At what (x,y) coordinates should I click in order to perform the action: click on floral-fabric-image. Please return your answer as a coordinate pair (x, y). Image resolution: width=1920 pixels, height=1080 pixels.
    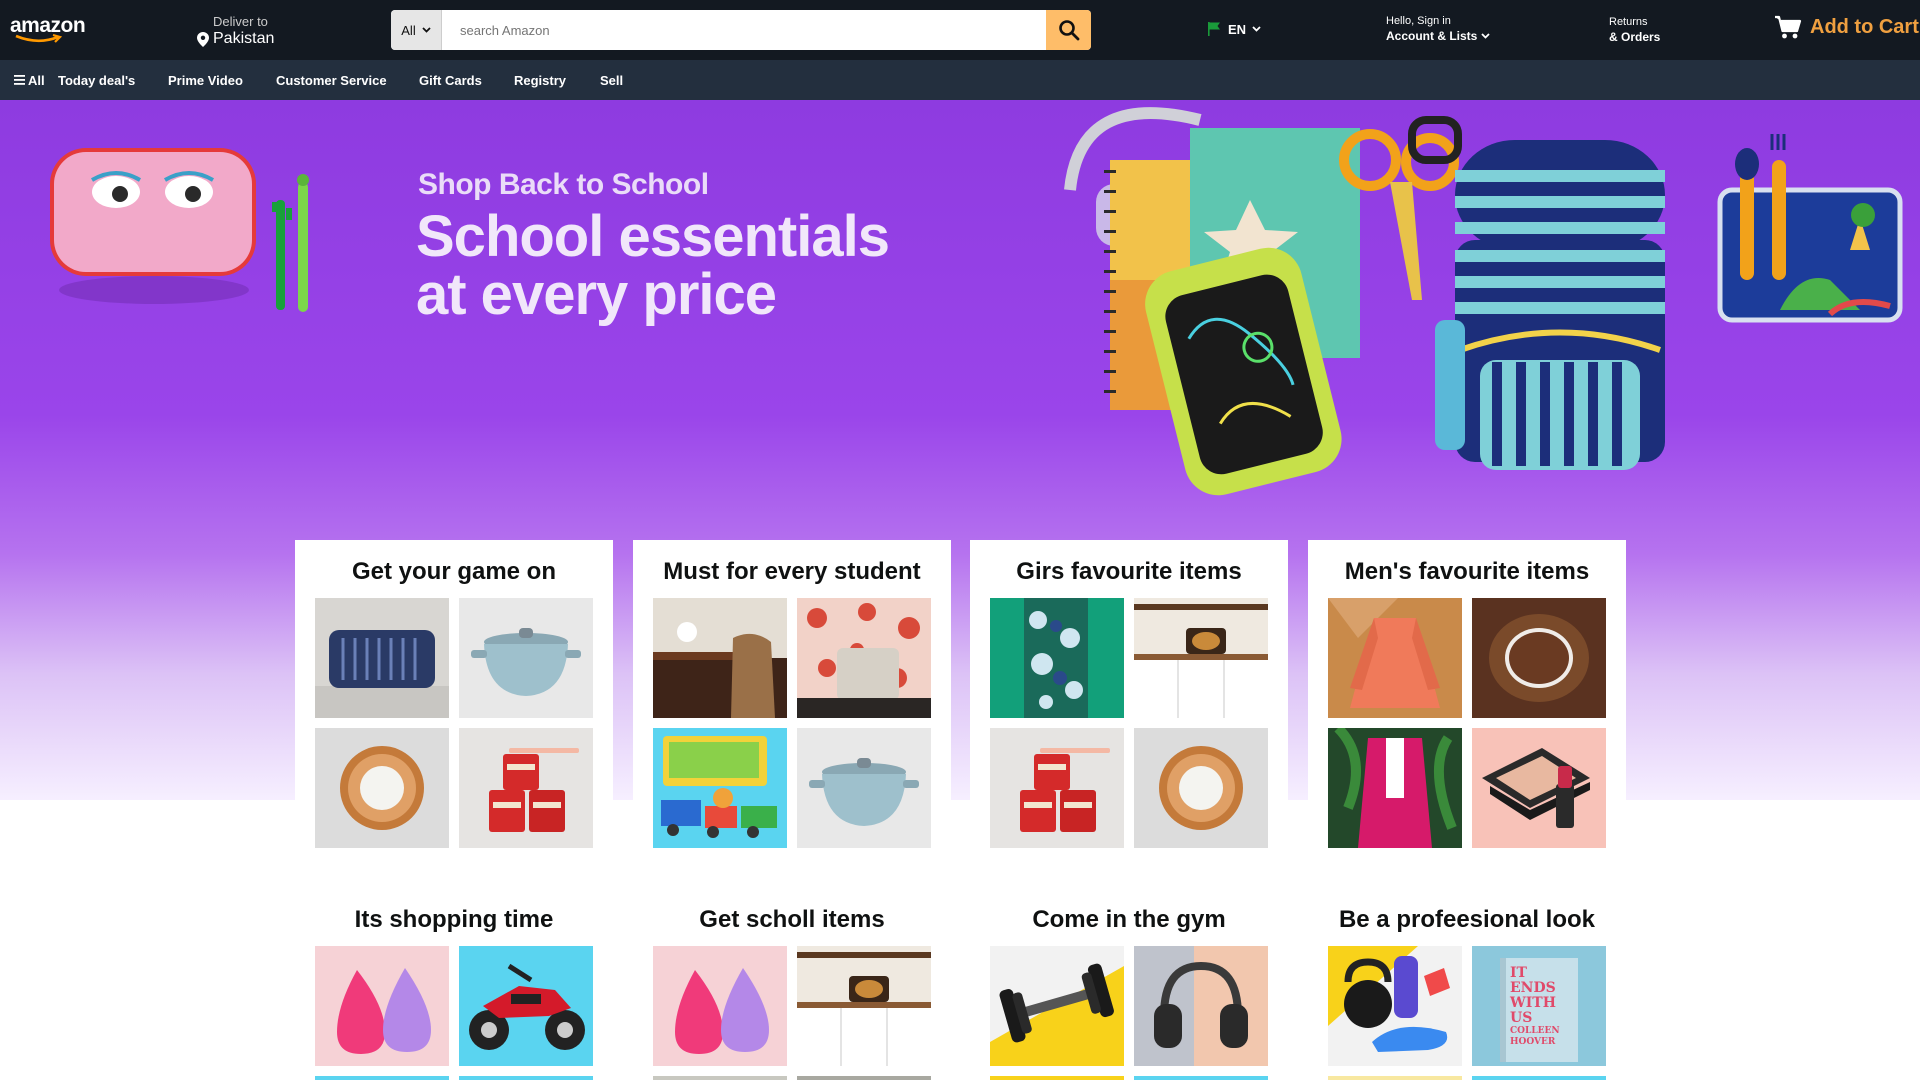
    Looking at the image, I should click on (1057, 658).